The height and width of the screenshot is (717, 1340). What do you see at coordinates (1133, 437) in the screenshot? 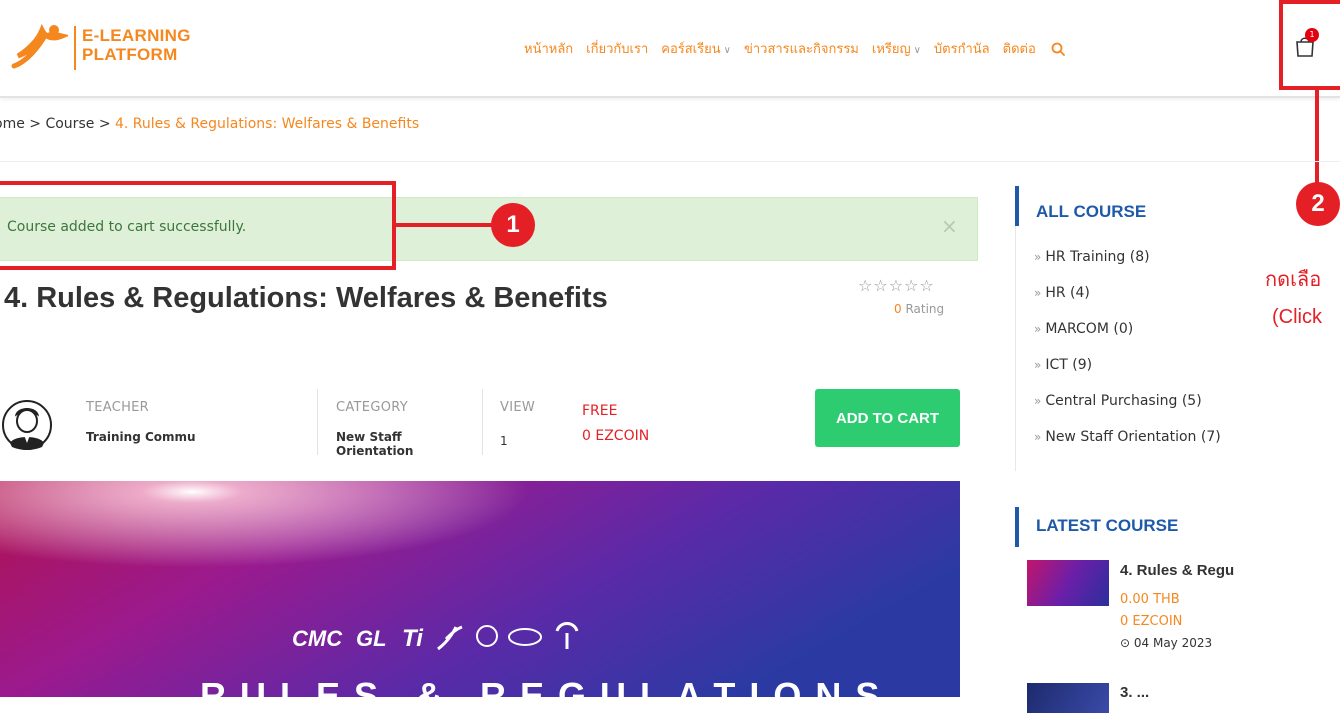
I see `category-item-label: New Staff Orientation (7)` at bounding box center [1133, 437].